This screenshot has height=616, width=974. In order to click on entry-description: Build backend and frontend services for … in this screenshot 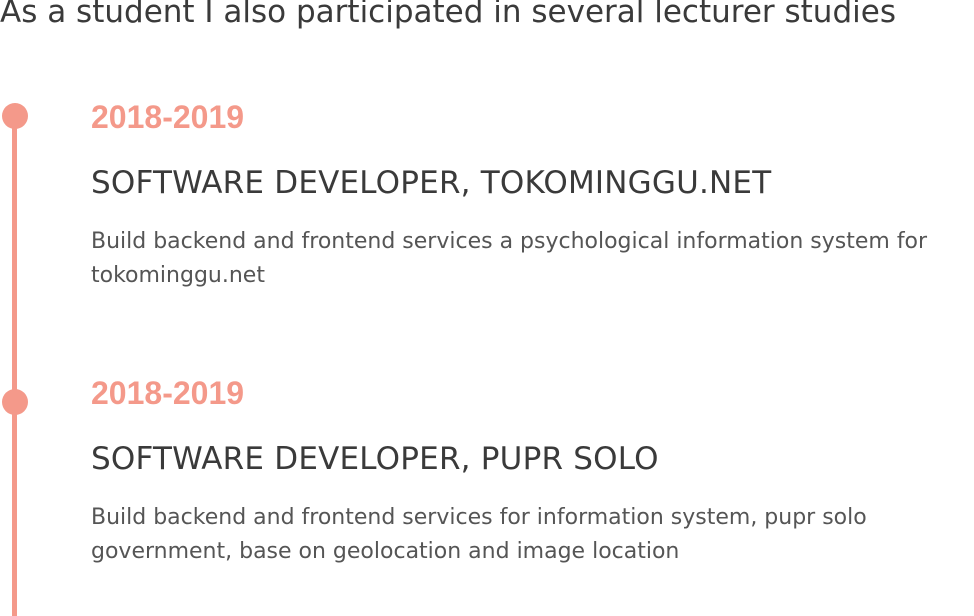, I will do `click(479, 534)`.